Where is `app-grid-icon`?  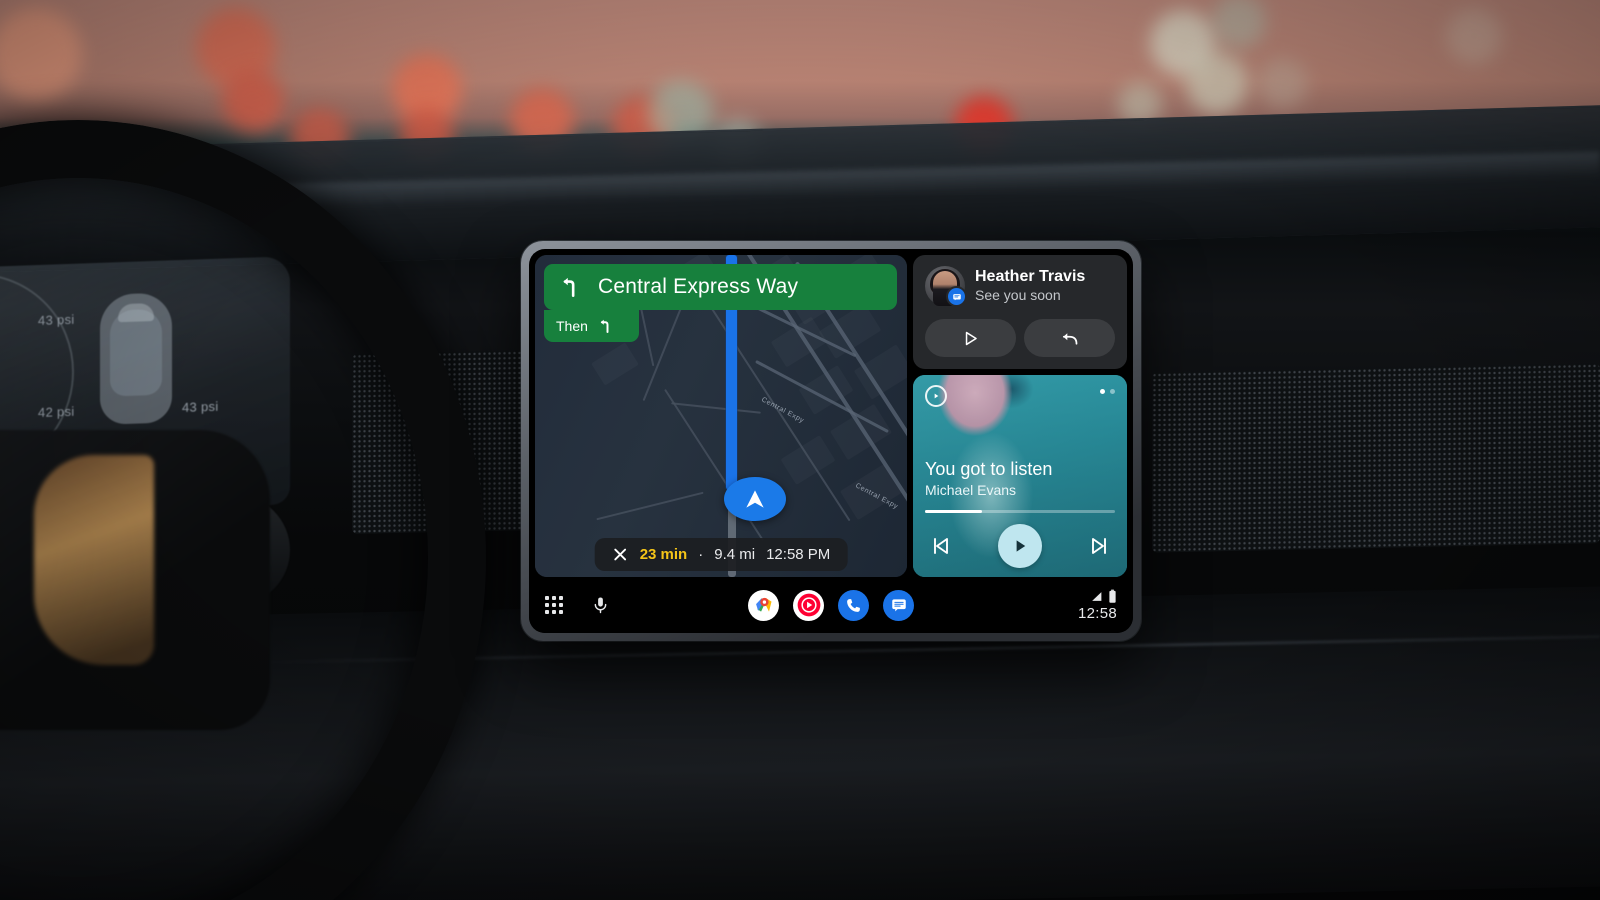 app-grid-icon is located at coordinates (554, 605).